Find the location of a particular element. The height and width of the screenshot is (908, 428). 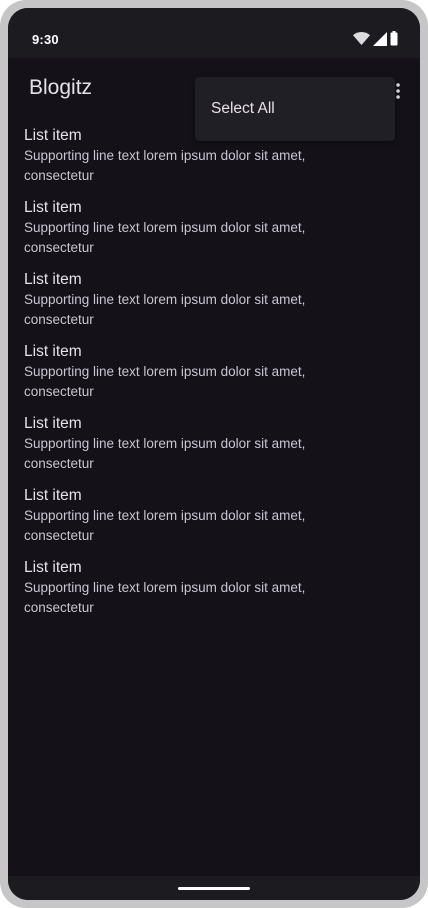

menu-item-select-all: Select All is located at coordinates (295, 109).